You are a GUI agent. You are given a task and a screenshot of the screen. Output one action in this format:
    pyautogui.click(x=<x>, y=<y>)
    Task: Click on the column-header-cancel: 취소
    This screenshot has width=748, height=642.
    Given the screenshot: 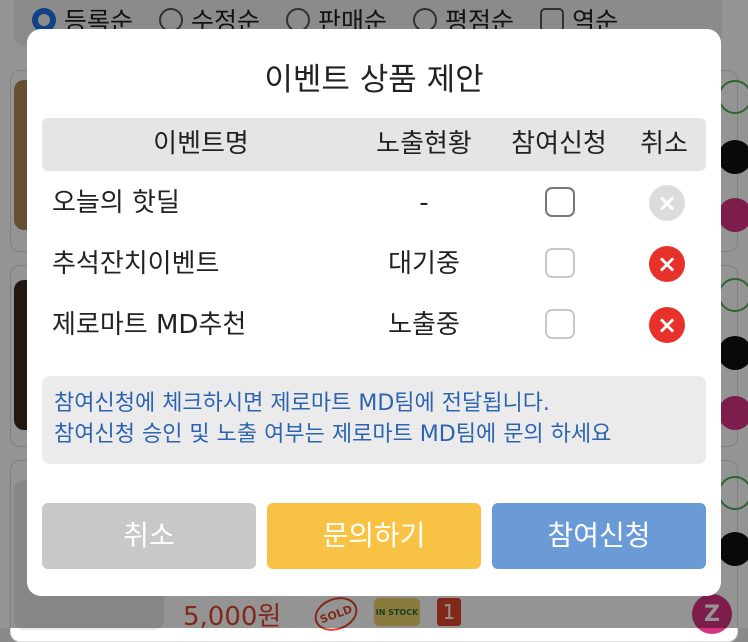 What is the action you would take?
    pyautogui.click(x=664, y=144)
    